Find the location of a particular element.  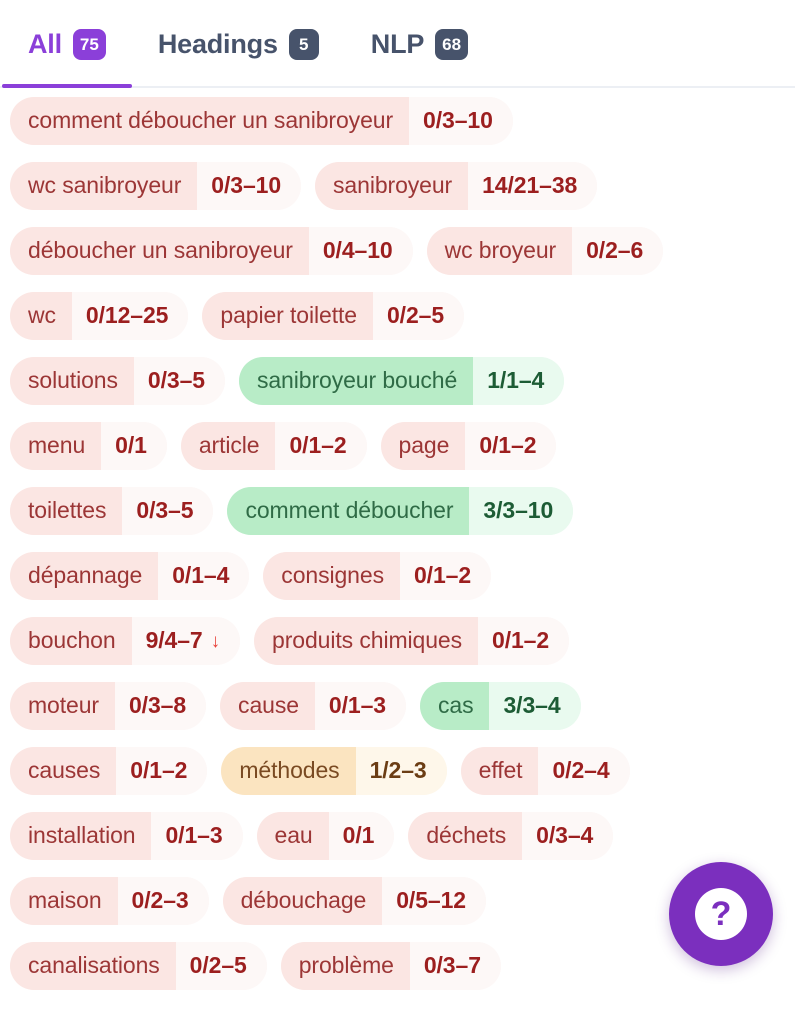

tab-count-badge: 68 is located at coordinates (452, 44).